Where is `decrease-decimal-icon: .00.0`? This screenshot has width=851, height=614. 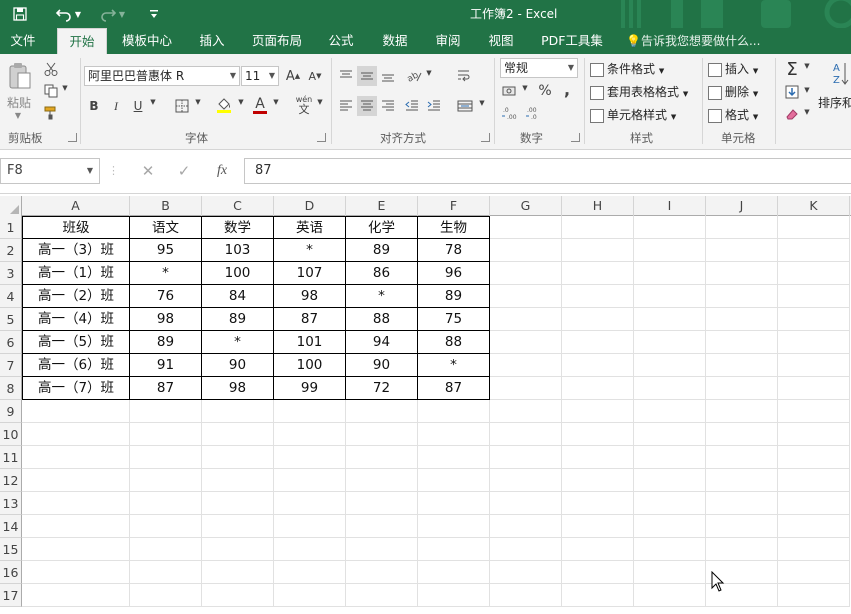 decrease-decimal-icon: .00.0 is located at coordinates (534, 113).